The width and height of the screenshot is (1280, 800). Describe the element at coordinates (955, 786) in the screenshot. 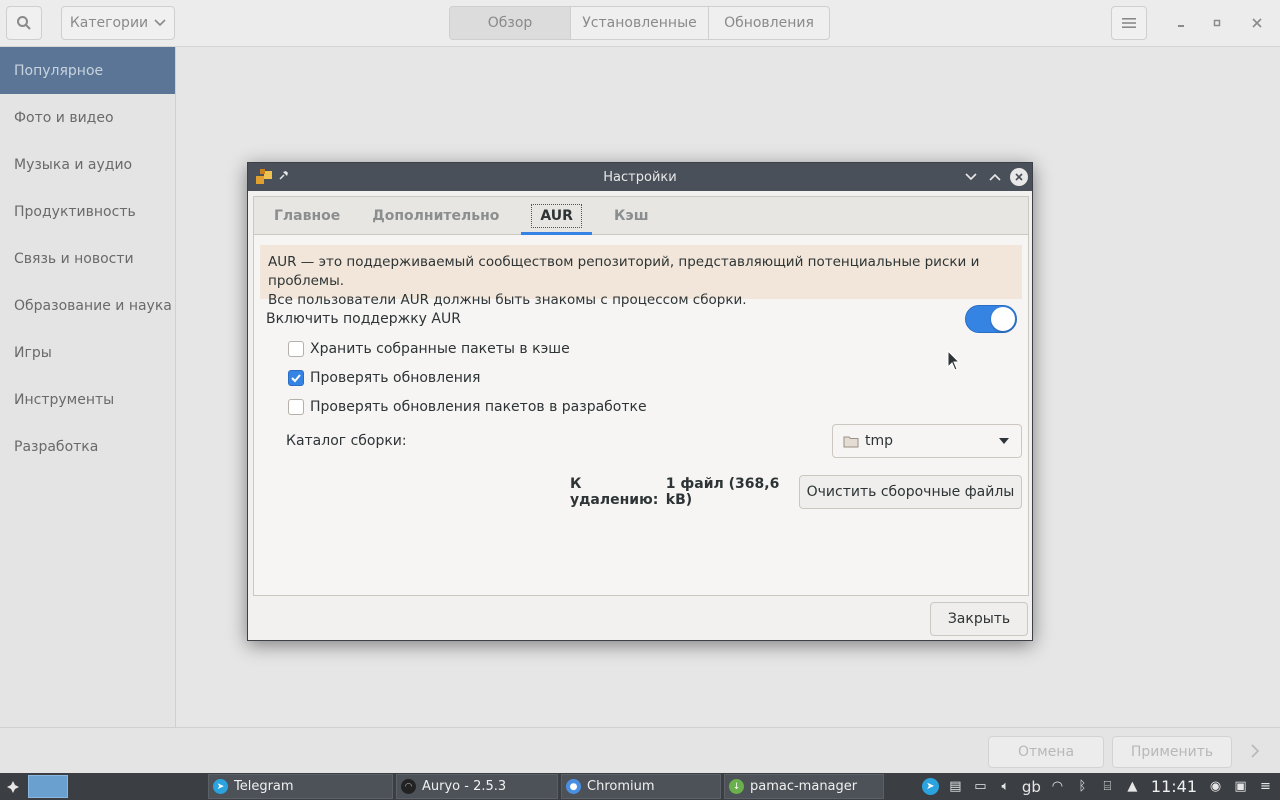

I see `clipboard-icon: ▤` at that location.